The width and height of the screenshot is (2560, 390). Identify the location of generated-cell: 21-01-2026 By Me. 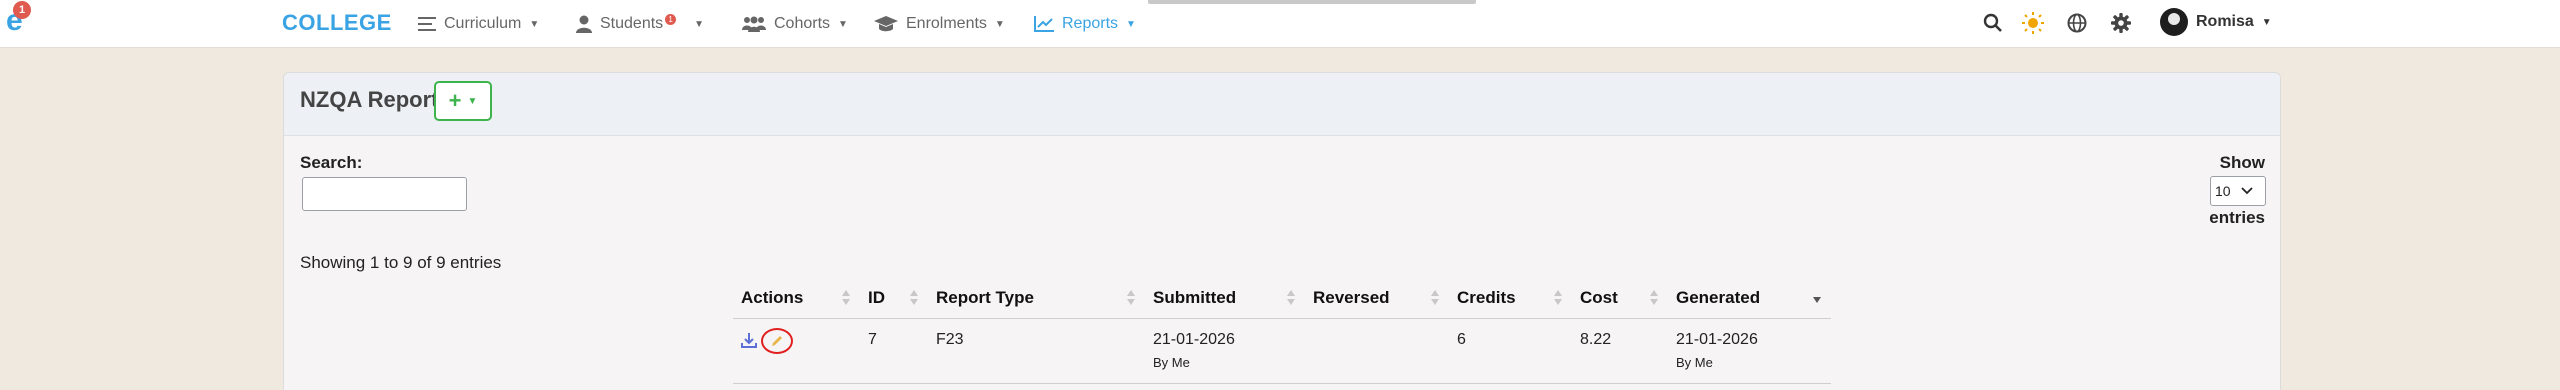
(1749, 351).